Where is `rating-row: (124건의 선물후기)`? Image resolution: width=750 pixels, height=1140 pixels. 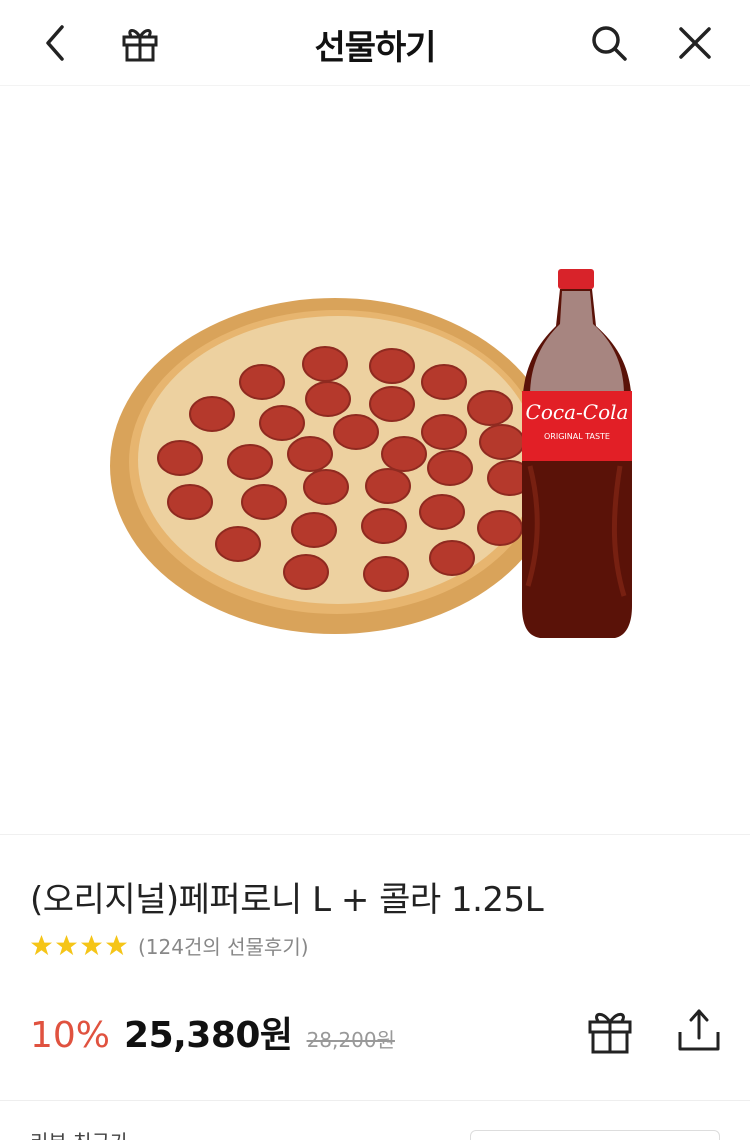 rating-row: (124건의 선물후기) is located at coordinates (169, 945).